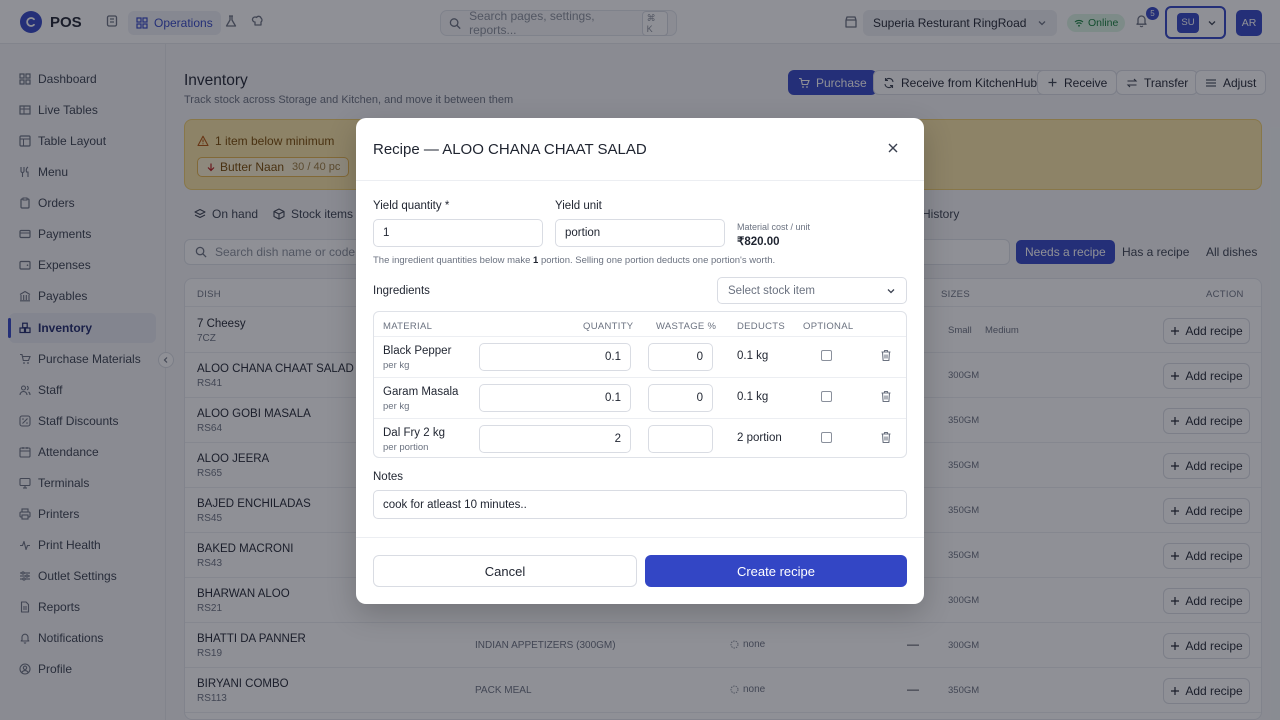 Image resolution: width=1280 pixels, height=720 pixels. Describe the element at coordinates (411, 206) in the screenshot. I see `yield-quantity-label: Yield quantity *` at that location.